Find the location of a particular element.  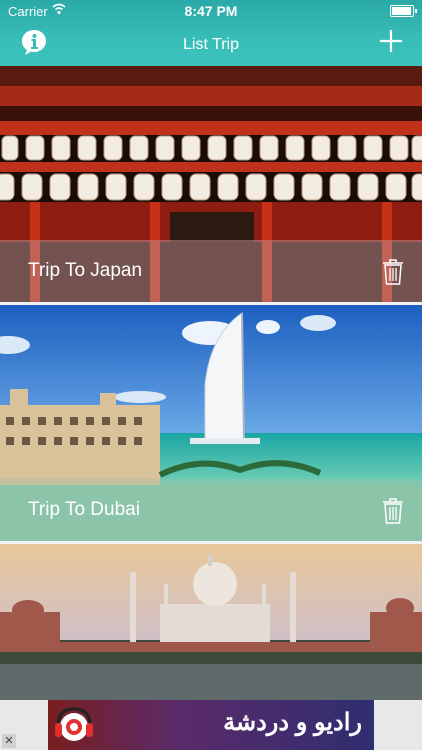

page-title: List Trip is located at coordinates (210, 44).